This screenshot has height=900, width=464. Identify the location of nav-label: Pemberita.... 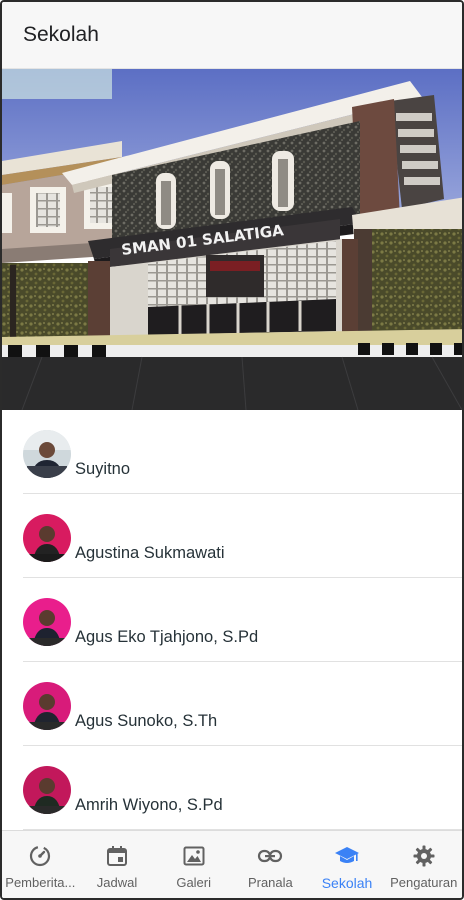
(40, 882).